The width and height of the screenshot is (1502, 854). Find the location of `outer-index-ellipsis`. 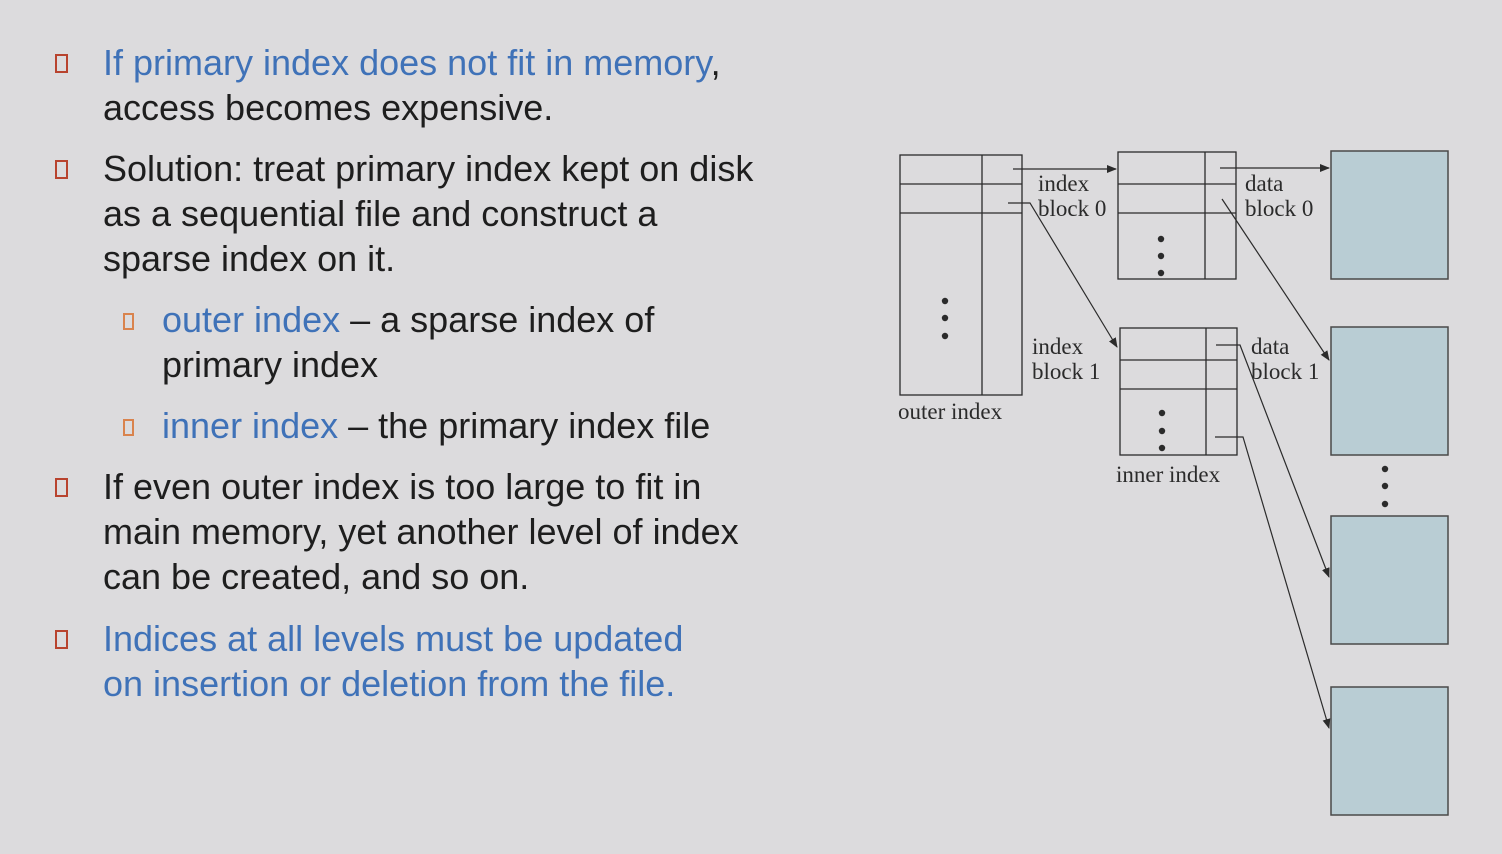

outer-index-ellipsis is located at coordinates (945, 318).